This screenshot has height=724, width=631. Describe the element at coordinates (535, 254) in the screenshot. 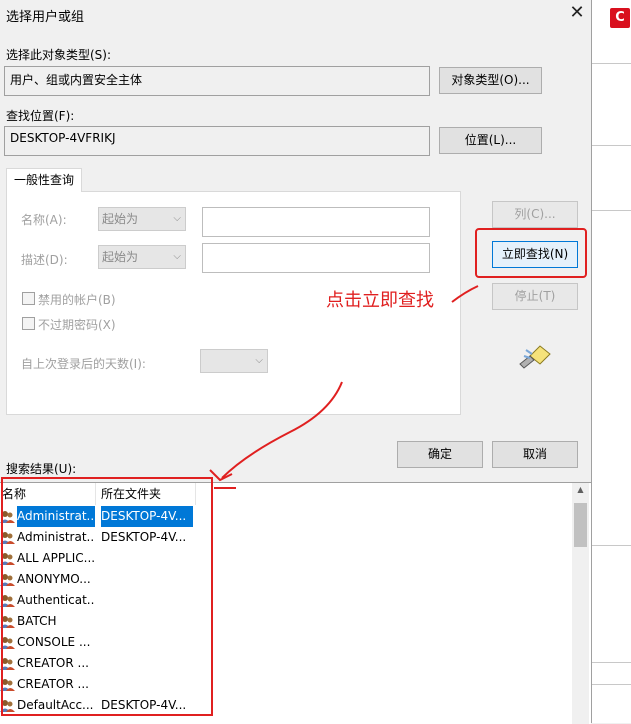

I see `find-now-button: 立即查找(N)` at that location.